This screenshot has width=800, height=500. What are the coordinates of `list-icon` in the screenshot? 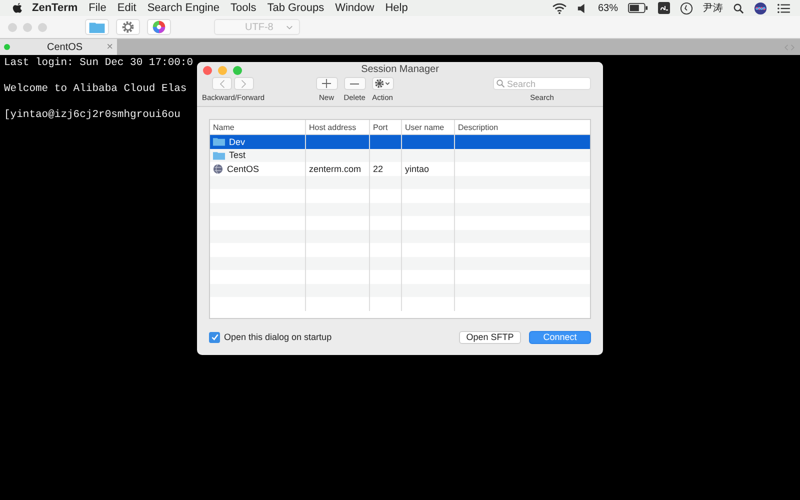 It's located at (783, 8).